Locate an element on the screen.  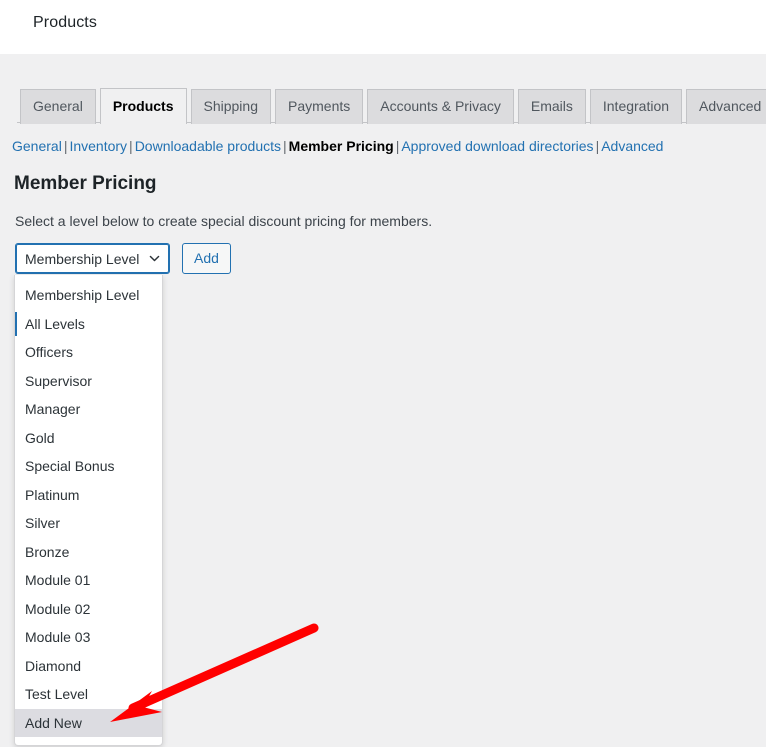
add-button: Add is located at coordinates (206, 258).